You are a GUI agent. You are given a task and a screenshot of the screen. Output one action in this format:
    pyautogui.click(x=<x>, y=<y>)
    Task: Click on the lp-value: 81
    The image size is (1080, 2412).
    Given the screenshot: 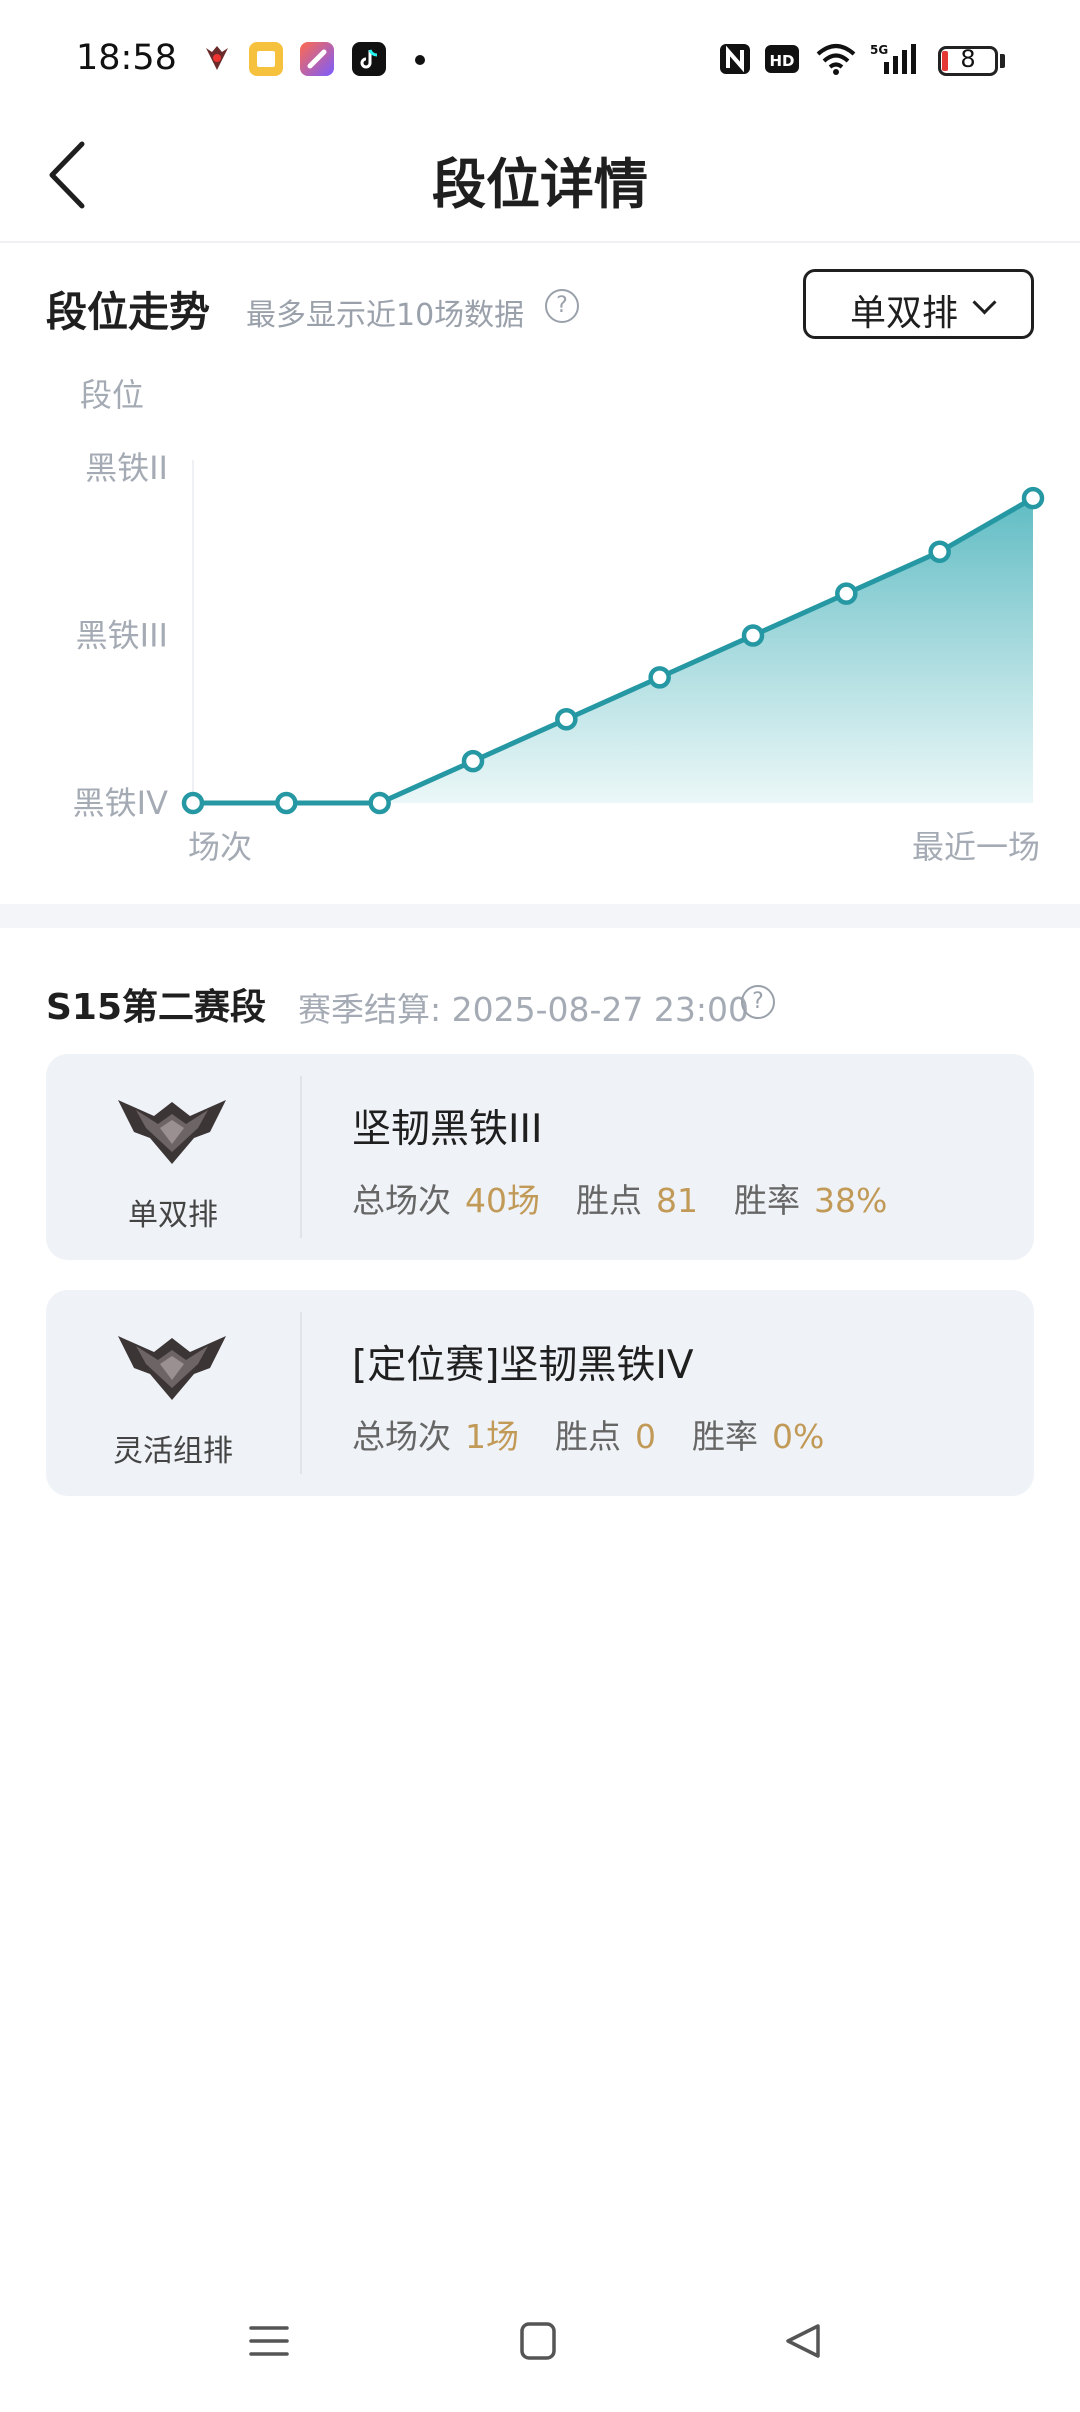 What is the action you would take?
    pyautogui.click(x=677, y=1200)
    